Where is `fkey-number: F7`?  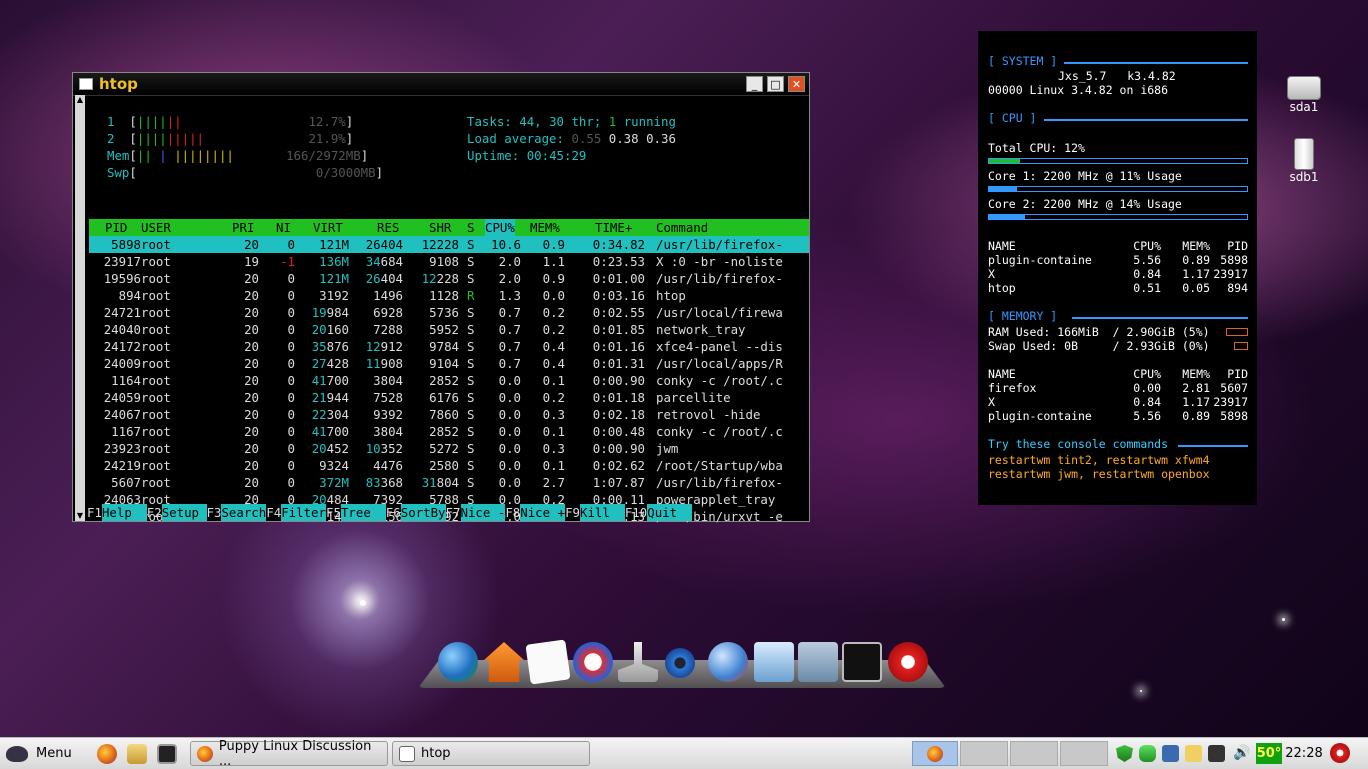 fkey-number: F7 is located at coordinates (453, 512).